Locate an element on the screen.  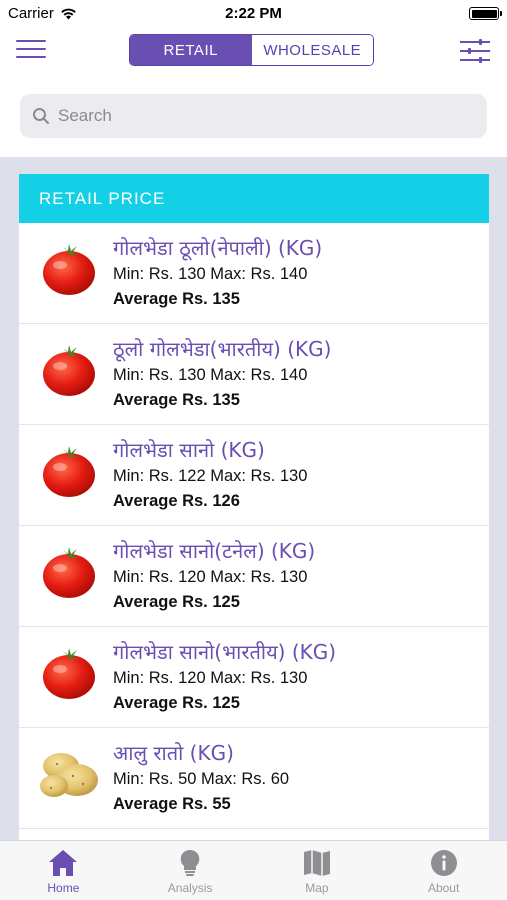
search-bar is located at coordinates (253, 116).